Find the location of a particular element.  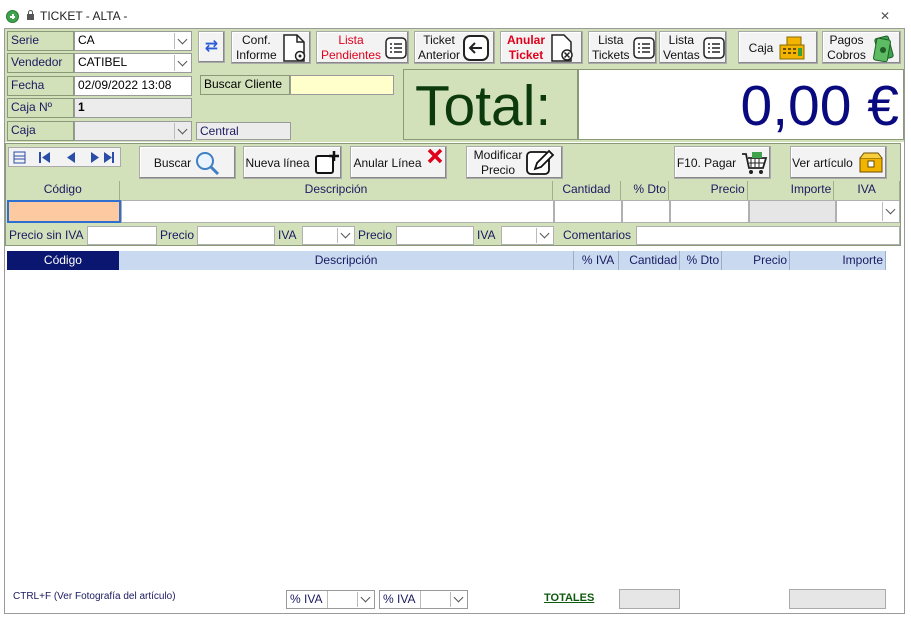

footer-iva-select-2: % IVA is located at coordinates (423, 599).